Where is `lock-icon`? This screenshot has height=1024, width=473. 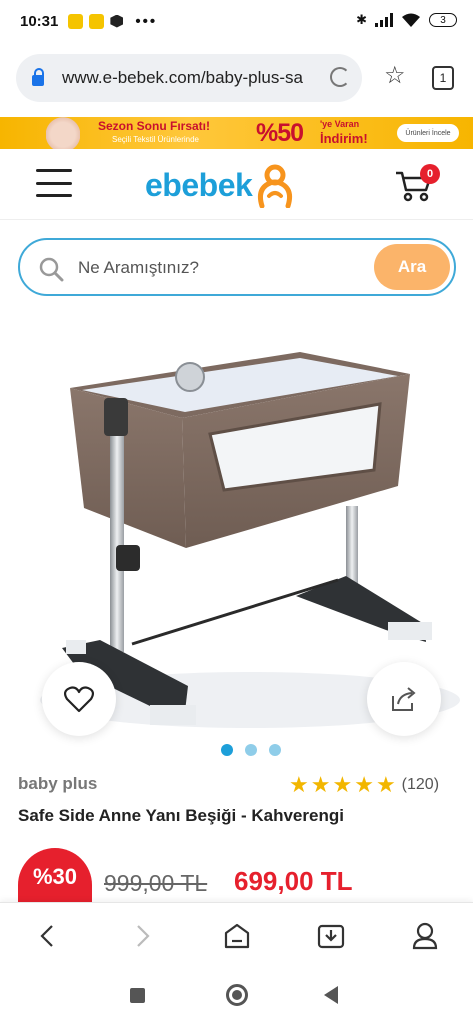
lock-icon is located at coordinates (38, 76).